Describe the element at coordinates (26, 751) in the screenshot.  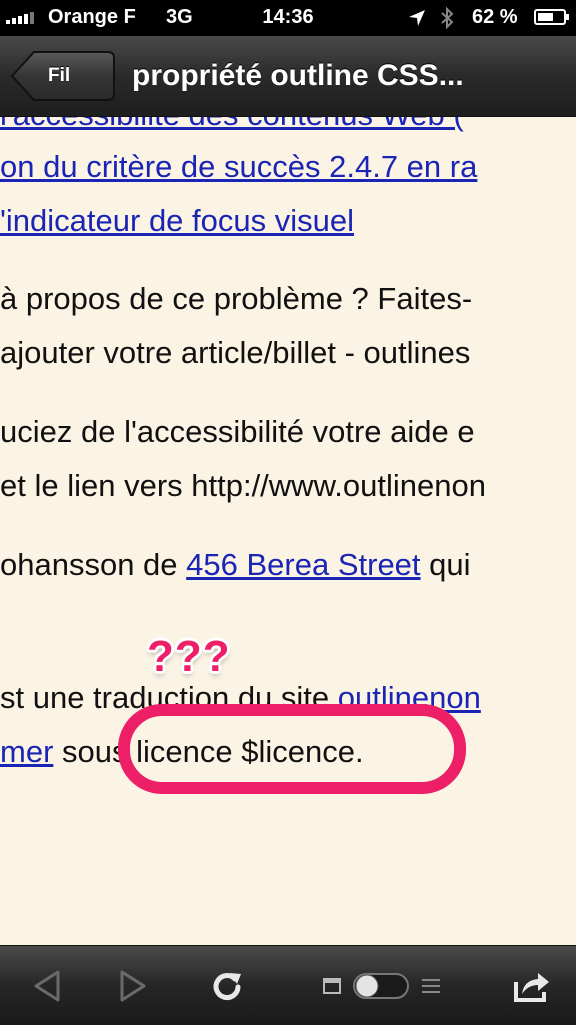
I see `disclaimer-link: mer` at that location.